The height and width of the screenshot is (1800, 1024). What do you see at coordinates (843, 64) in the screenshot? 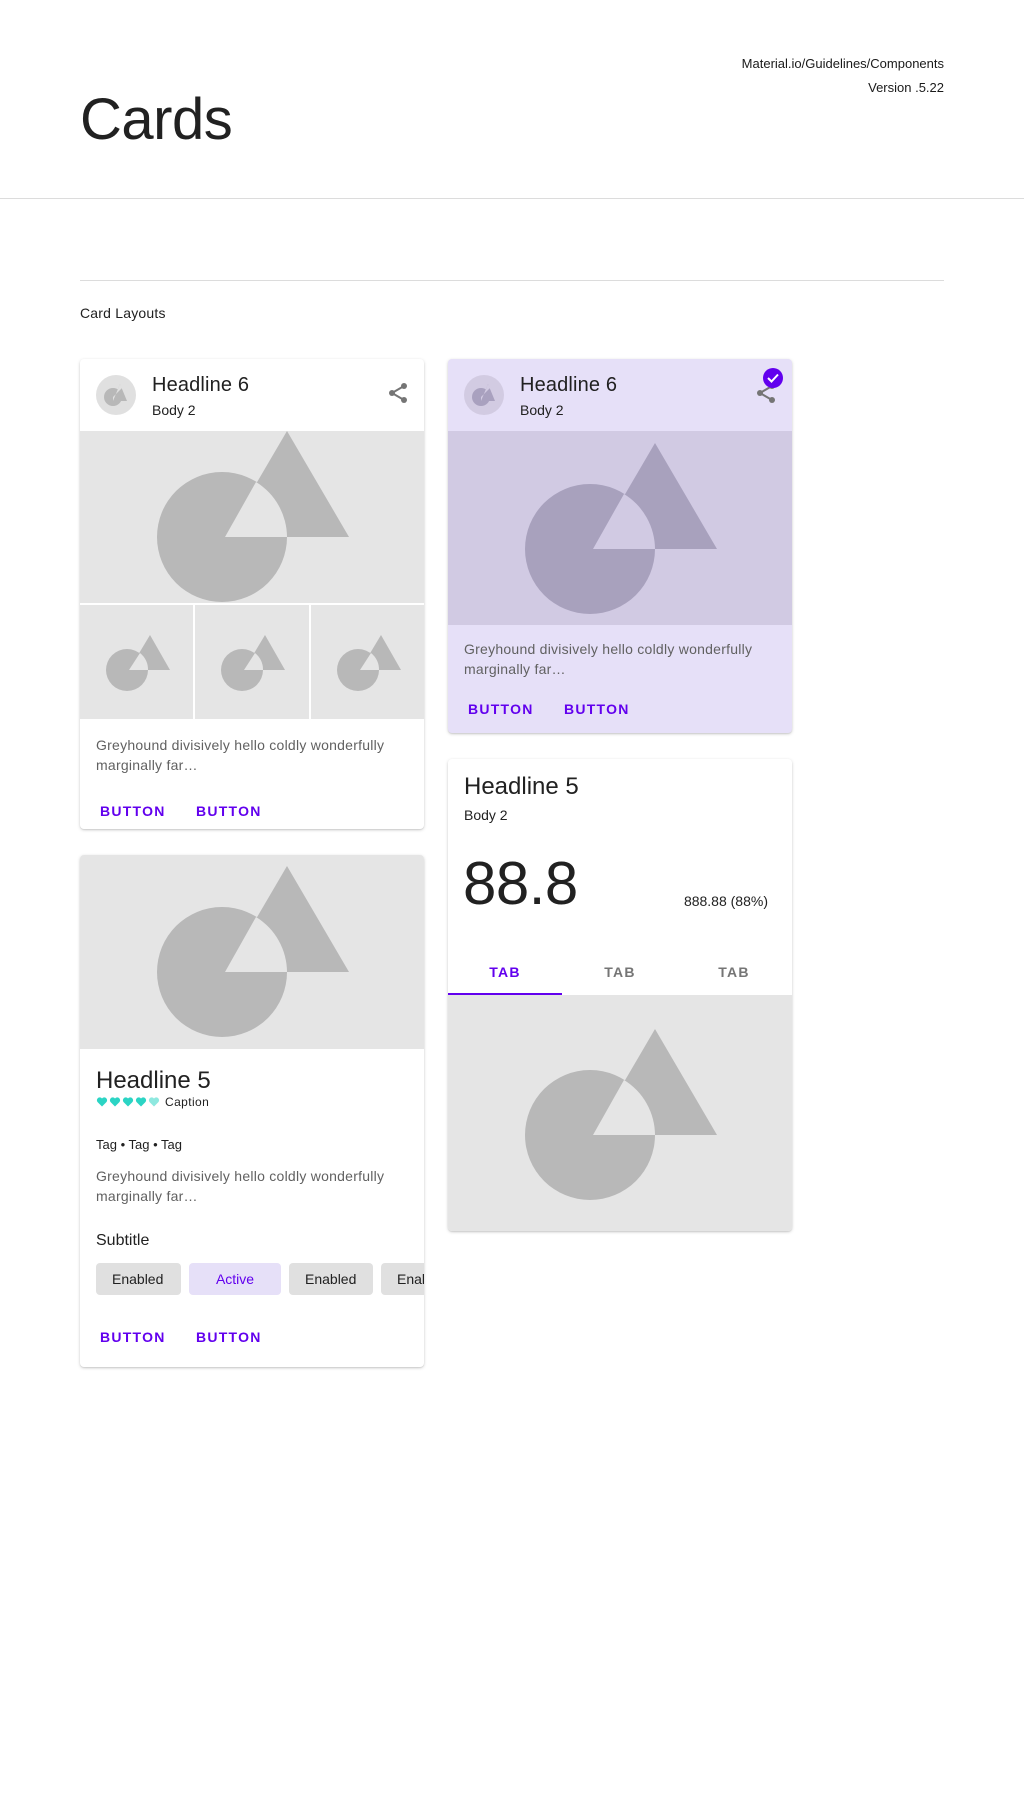
I see `meta-link: Material.io/Guidelines/Components` at bounding box center [843, 64].